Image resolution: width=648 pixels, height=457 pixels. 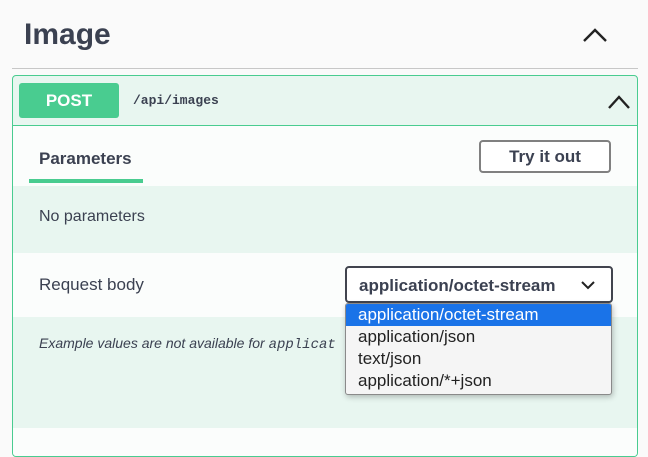 I want to click on content-type-value: application/octet-stream, so click(x=457, y=285).